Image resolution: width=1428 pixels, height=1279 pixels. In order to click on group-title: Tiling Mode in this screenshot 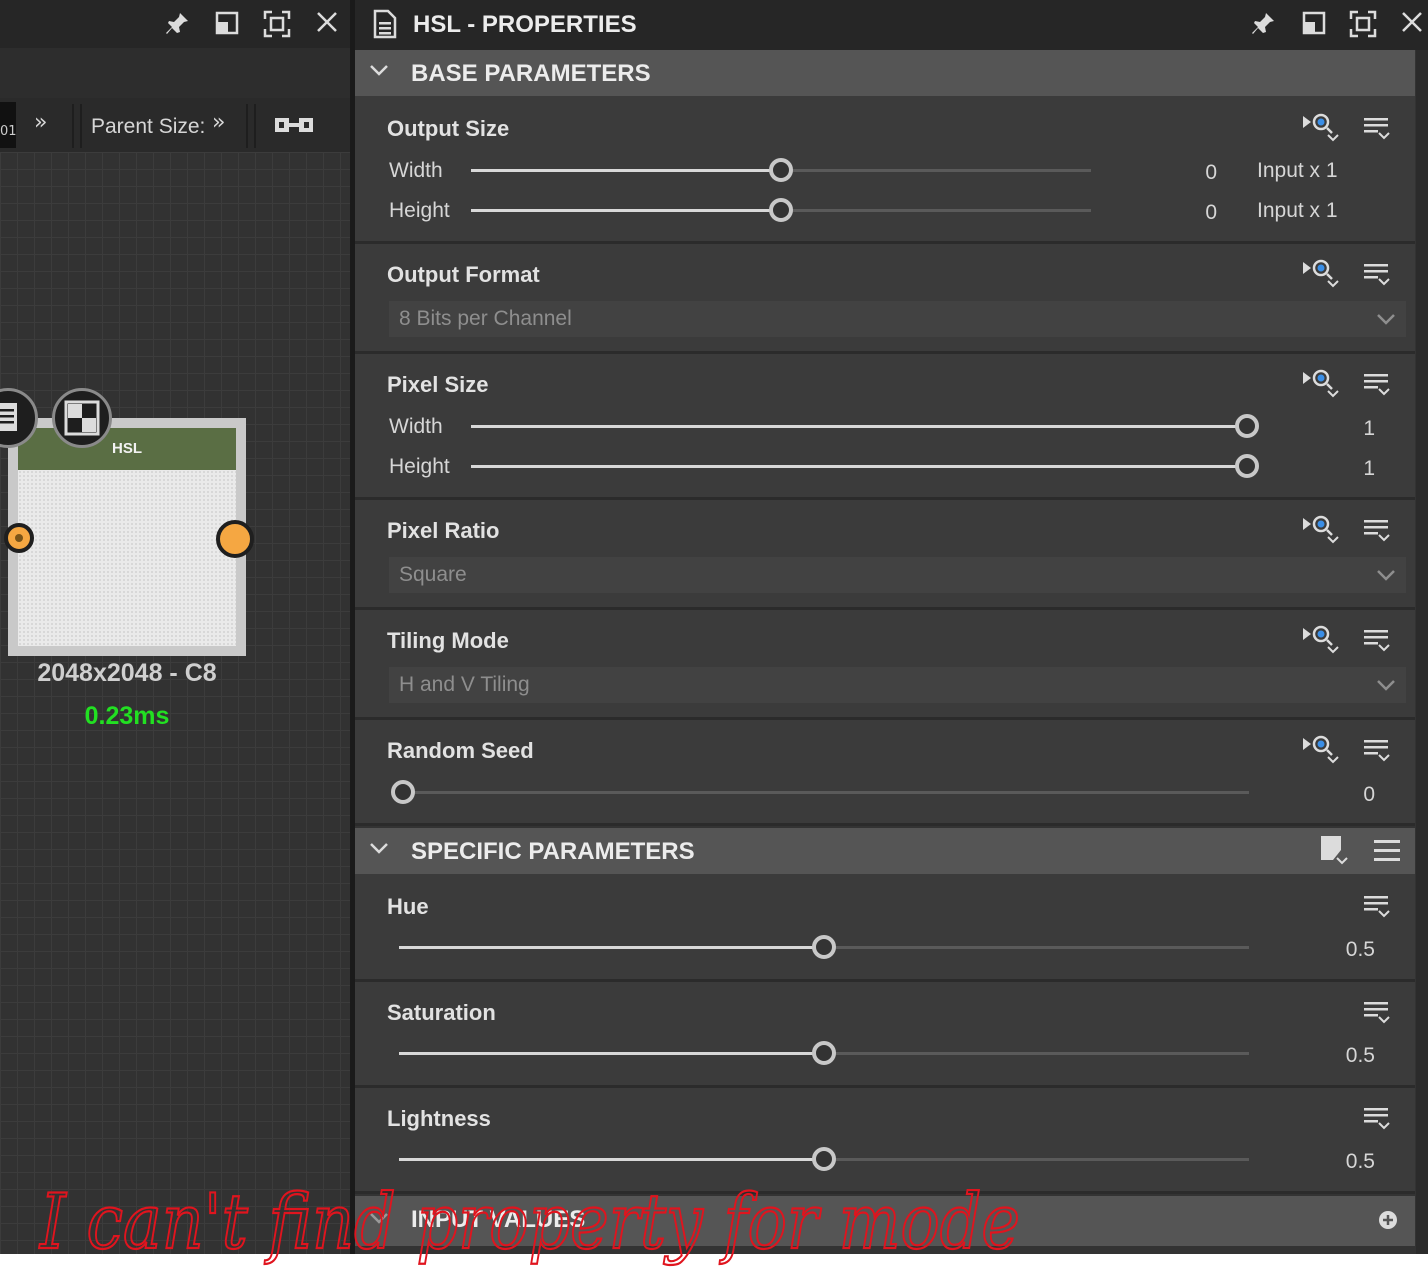, I will do `click(448, 640)`.